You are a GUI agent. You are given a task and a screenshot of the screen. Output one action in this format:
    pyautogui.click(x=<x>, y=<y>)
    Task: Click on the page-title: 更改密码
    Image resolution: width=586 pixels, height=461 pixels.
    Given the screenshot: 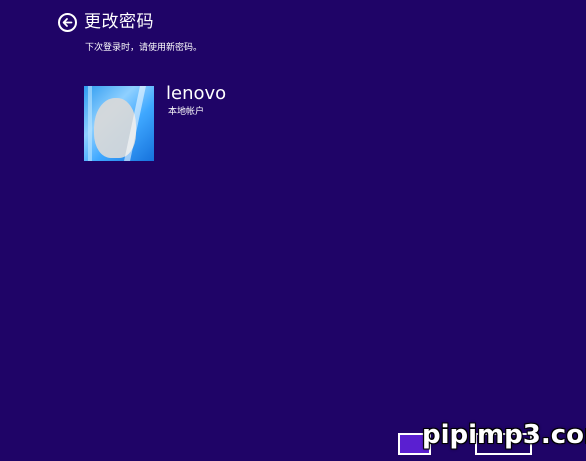 What is the action you would take?
    pyautogui.click(x=119, y=22)
    